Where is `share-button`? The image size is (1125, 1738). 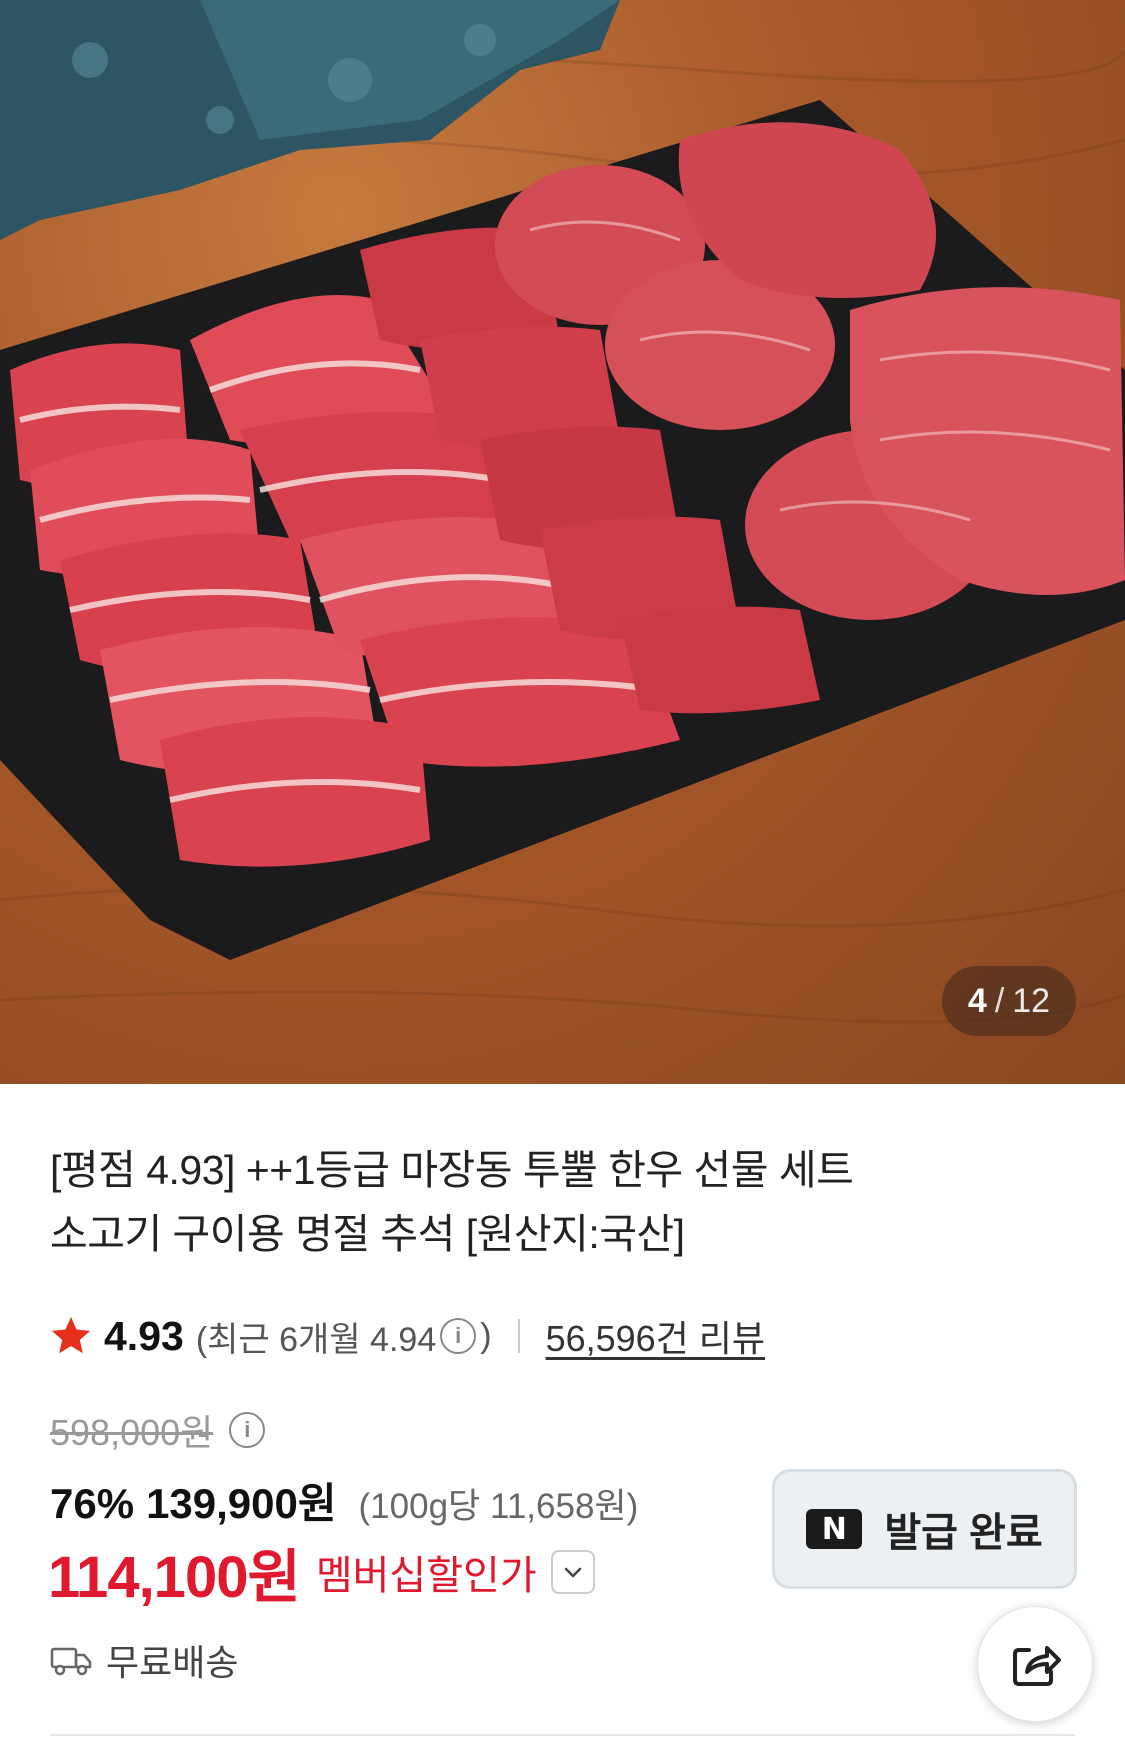
share-button is located at coordinates (1035, 1664).